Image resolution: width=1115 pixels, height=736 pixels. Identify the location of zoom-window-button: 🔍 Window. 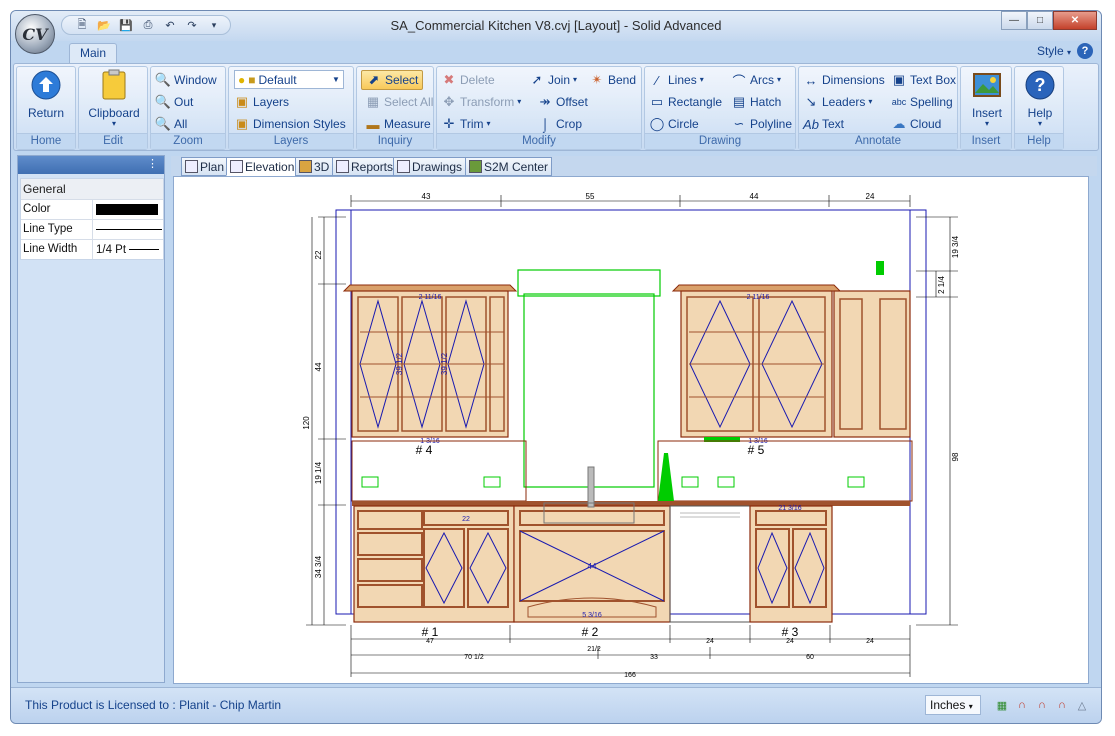
(186, 80).